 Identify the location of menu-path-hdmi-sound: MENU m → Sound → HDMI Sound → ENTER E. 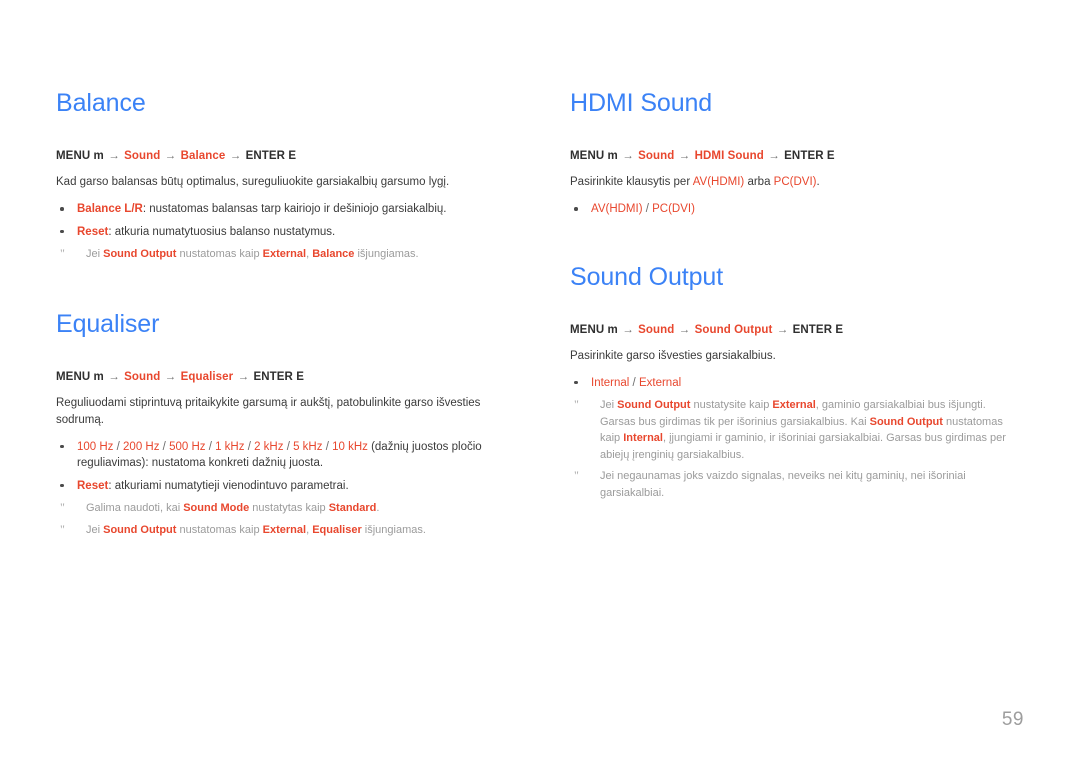
(797, 156).